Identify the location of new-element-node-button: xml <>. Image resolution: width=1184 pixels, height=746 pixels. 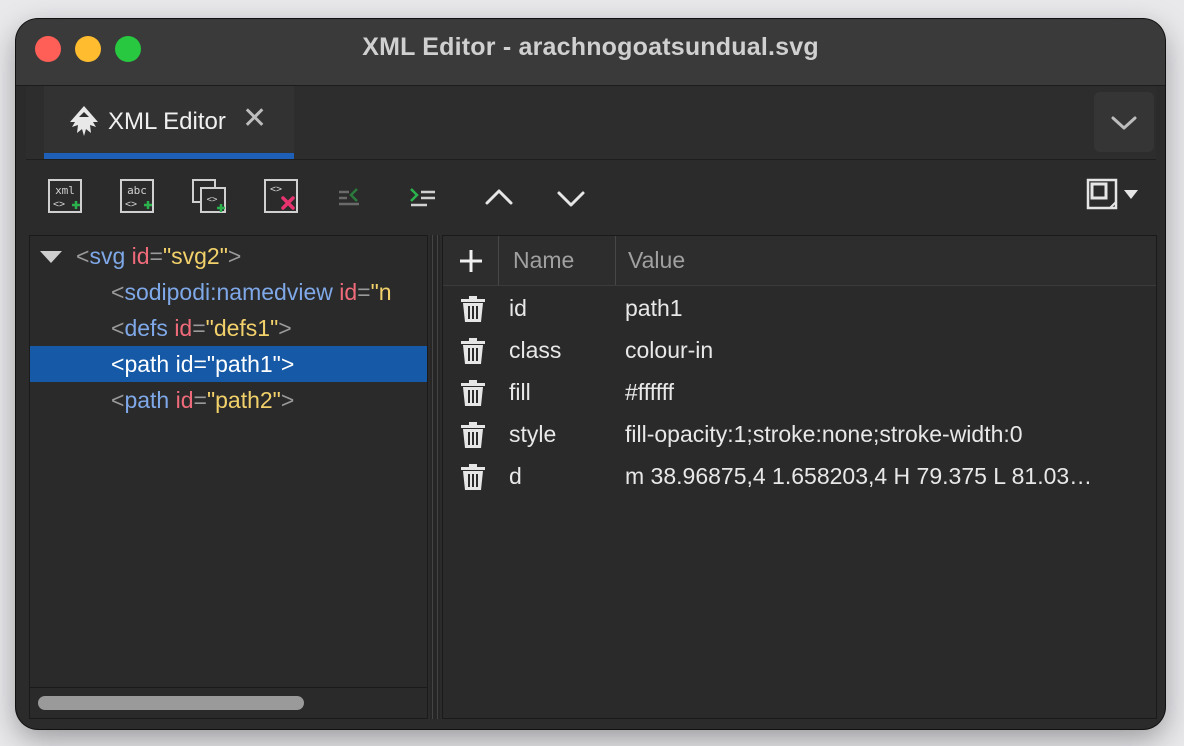
(67, 198).